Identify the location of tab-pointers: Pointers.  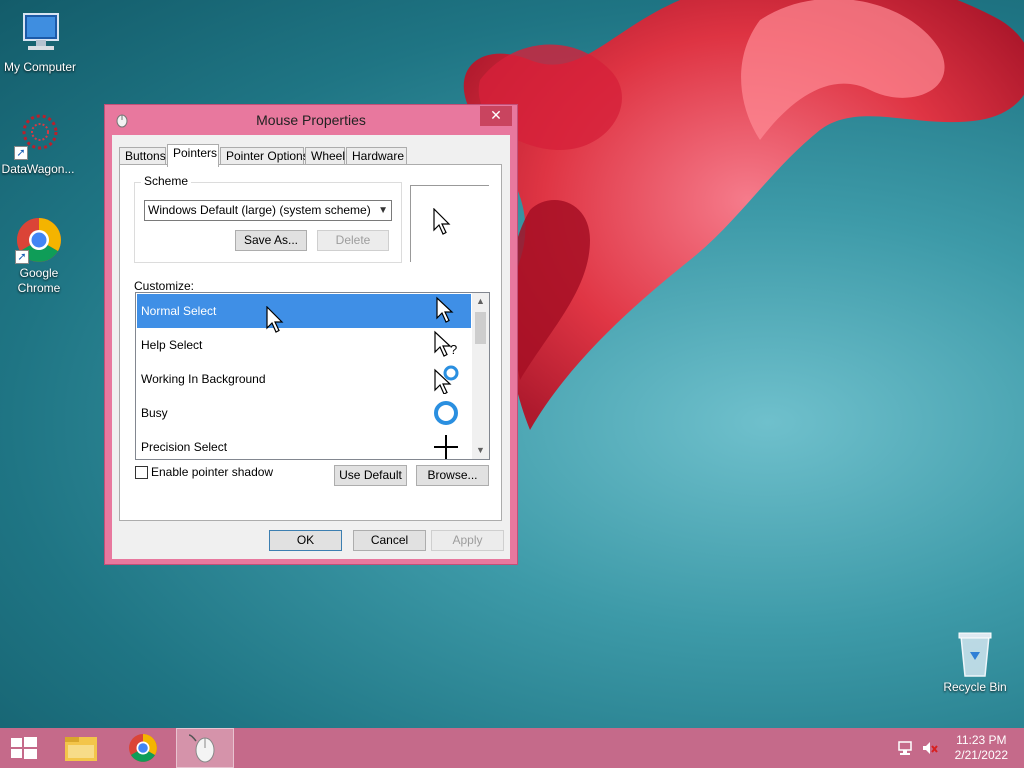
(193, 155).